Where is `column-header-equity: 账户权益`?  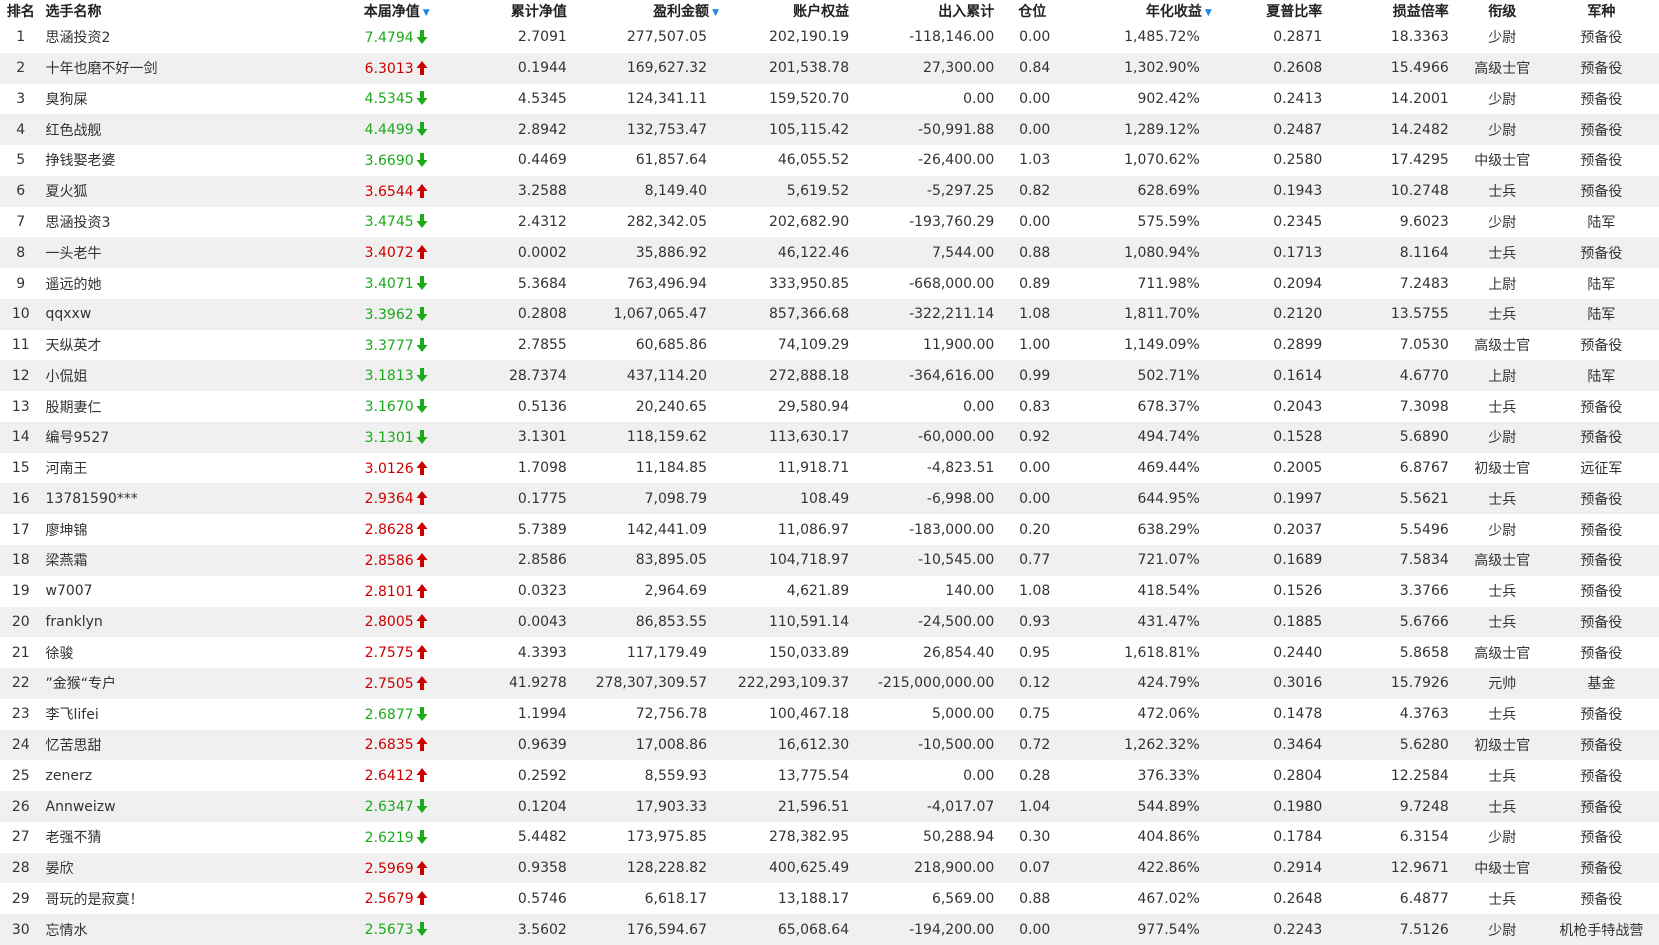 column-header-equity: 账户权益 is located at coordinates (790, 11).